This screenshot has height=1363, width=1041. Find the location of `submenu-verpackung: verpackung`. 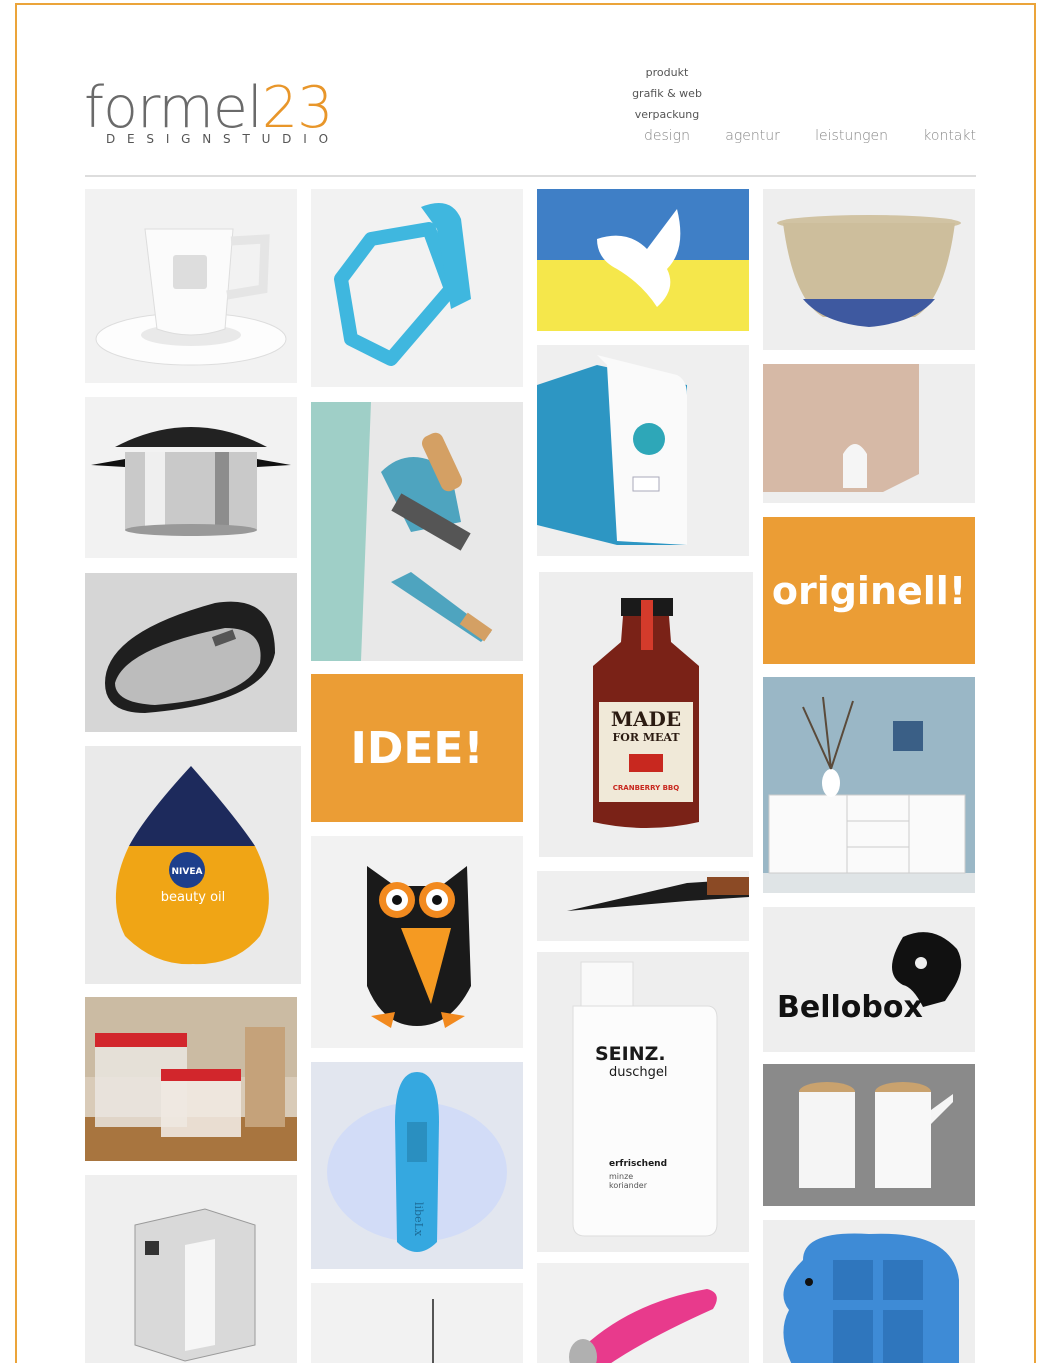

submenu-verpackung: verpackung is located at coordinates (667, 114).